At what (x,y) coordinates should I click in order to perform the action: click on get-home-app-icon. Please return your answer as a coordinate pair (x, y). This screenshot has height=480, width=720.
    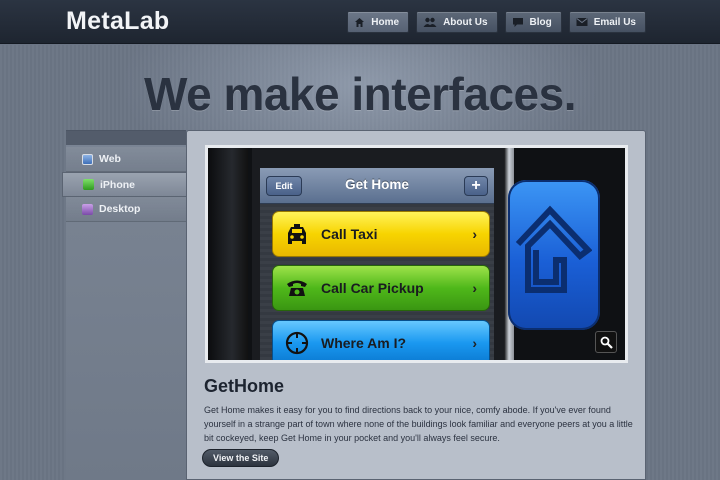
    Looking at the image, I should click on (554, 255).